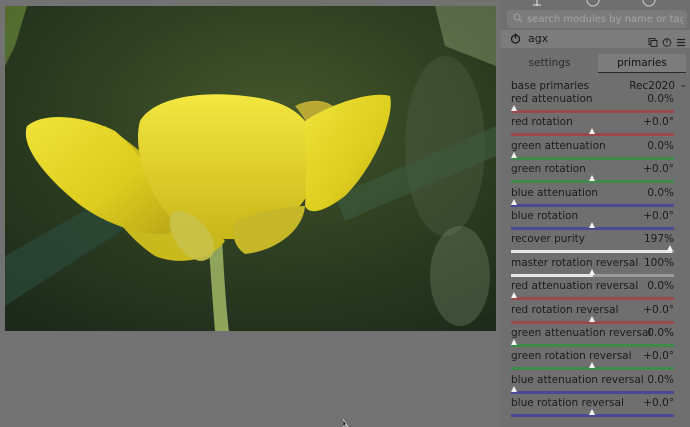  Describe the element at coordinates (518, 18) in the screenshot. I see `search-icon` at that location.